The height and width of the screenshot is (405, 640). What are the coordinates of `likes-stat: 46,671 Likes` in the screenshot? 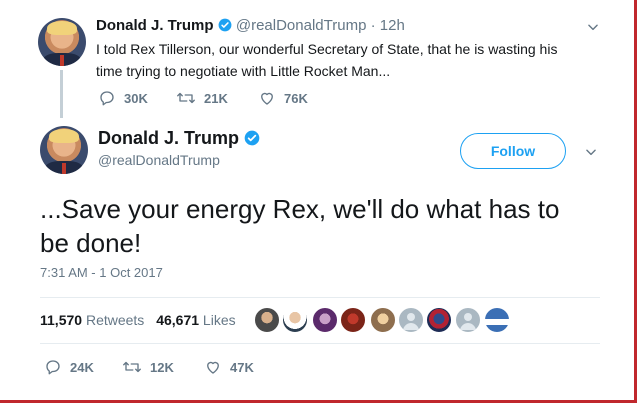 It's located at (195, 320).